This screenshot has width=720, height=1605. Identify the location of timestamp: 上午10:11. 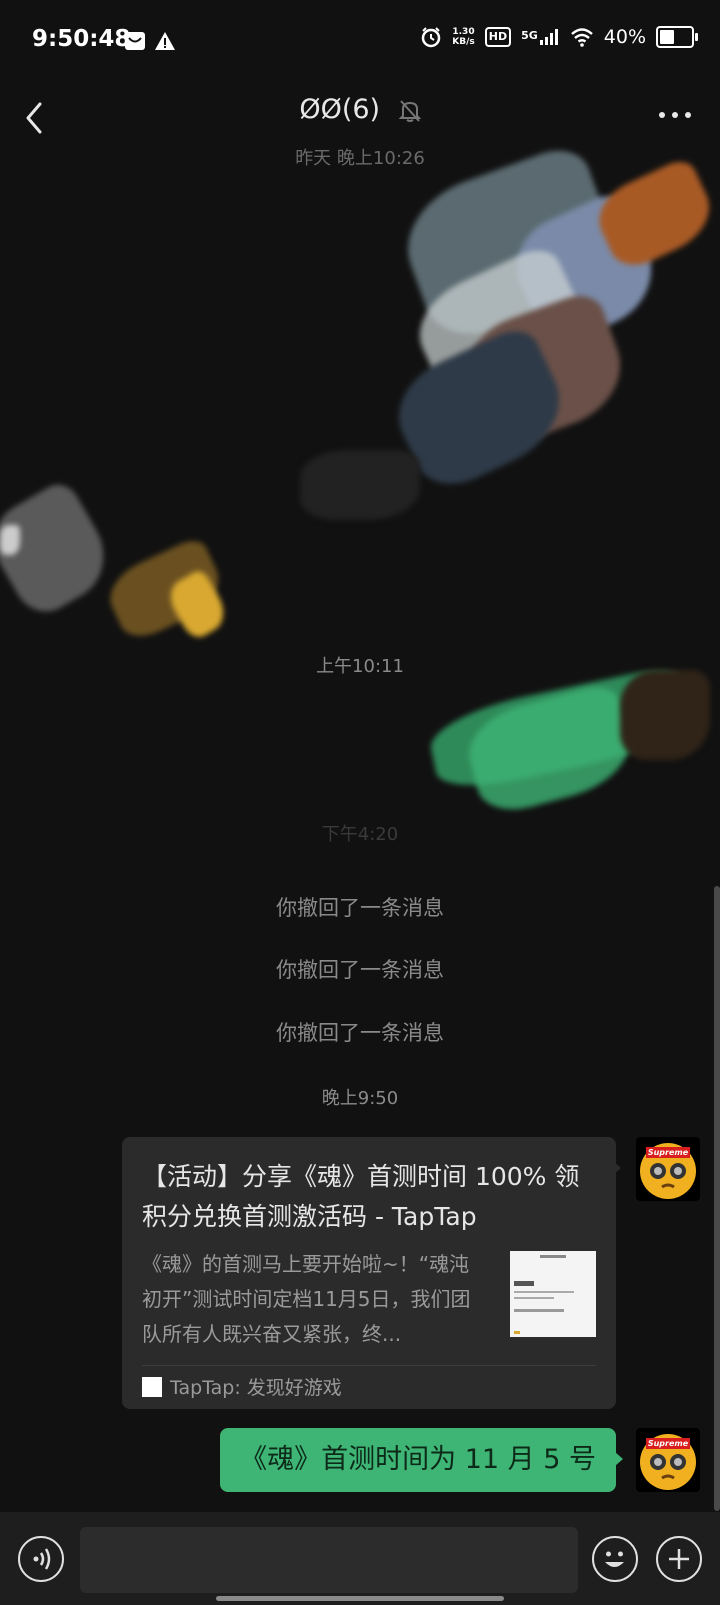
(360, 666).